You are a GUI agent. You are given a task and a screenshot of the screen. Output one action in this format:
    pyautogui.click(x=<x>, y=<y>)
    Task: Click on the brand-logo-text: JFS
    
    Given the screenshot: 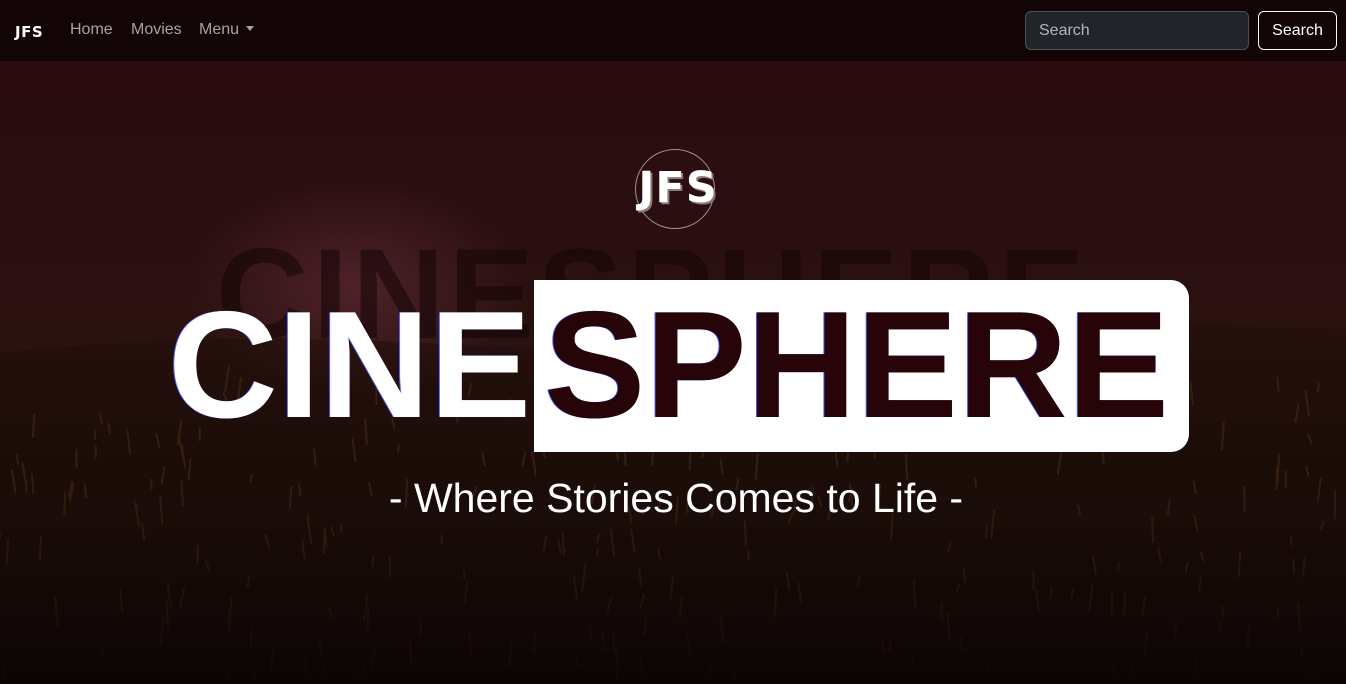 What is the action you would take?
    pyautogui.click(x=29, y=32)
    